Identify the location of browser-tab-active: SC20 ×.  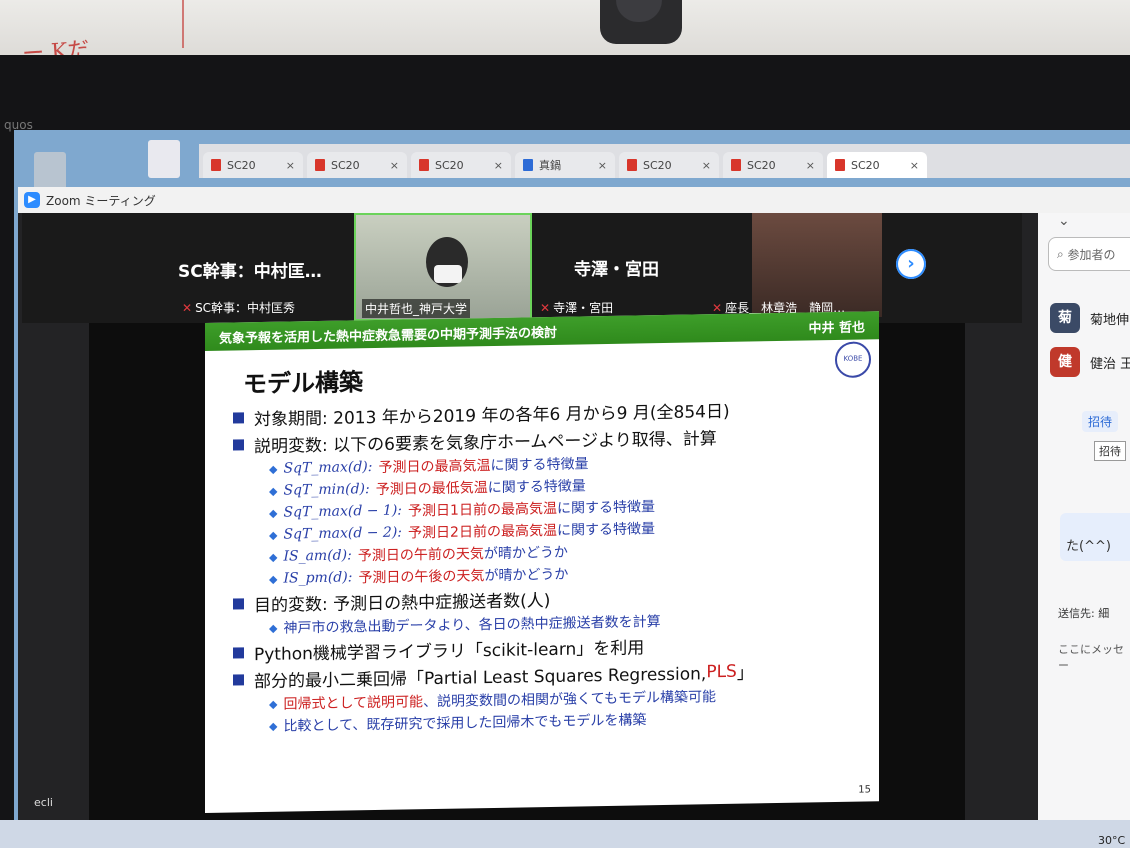
(877, 165).